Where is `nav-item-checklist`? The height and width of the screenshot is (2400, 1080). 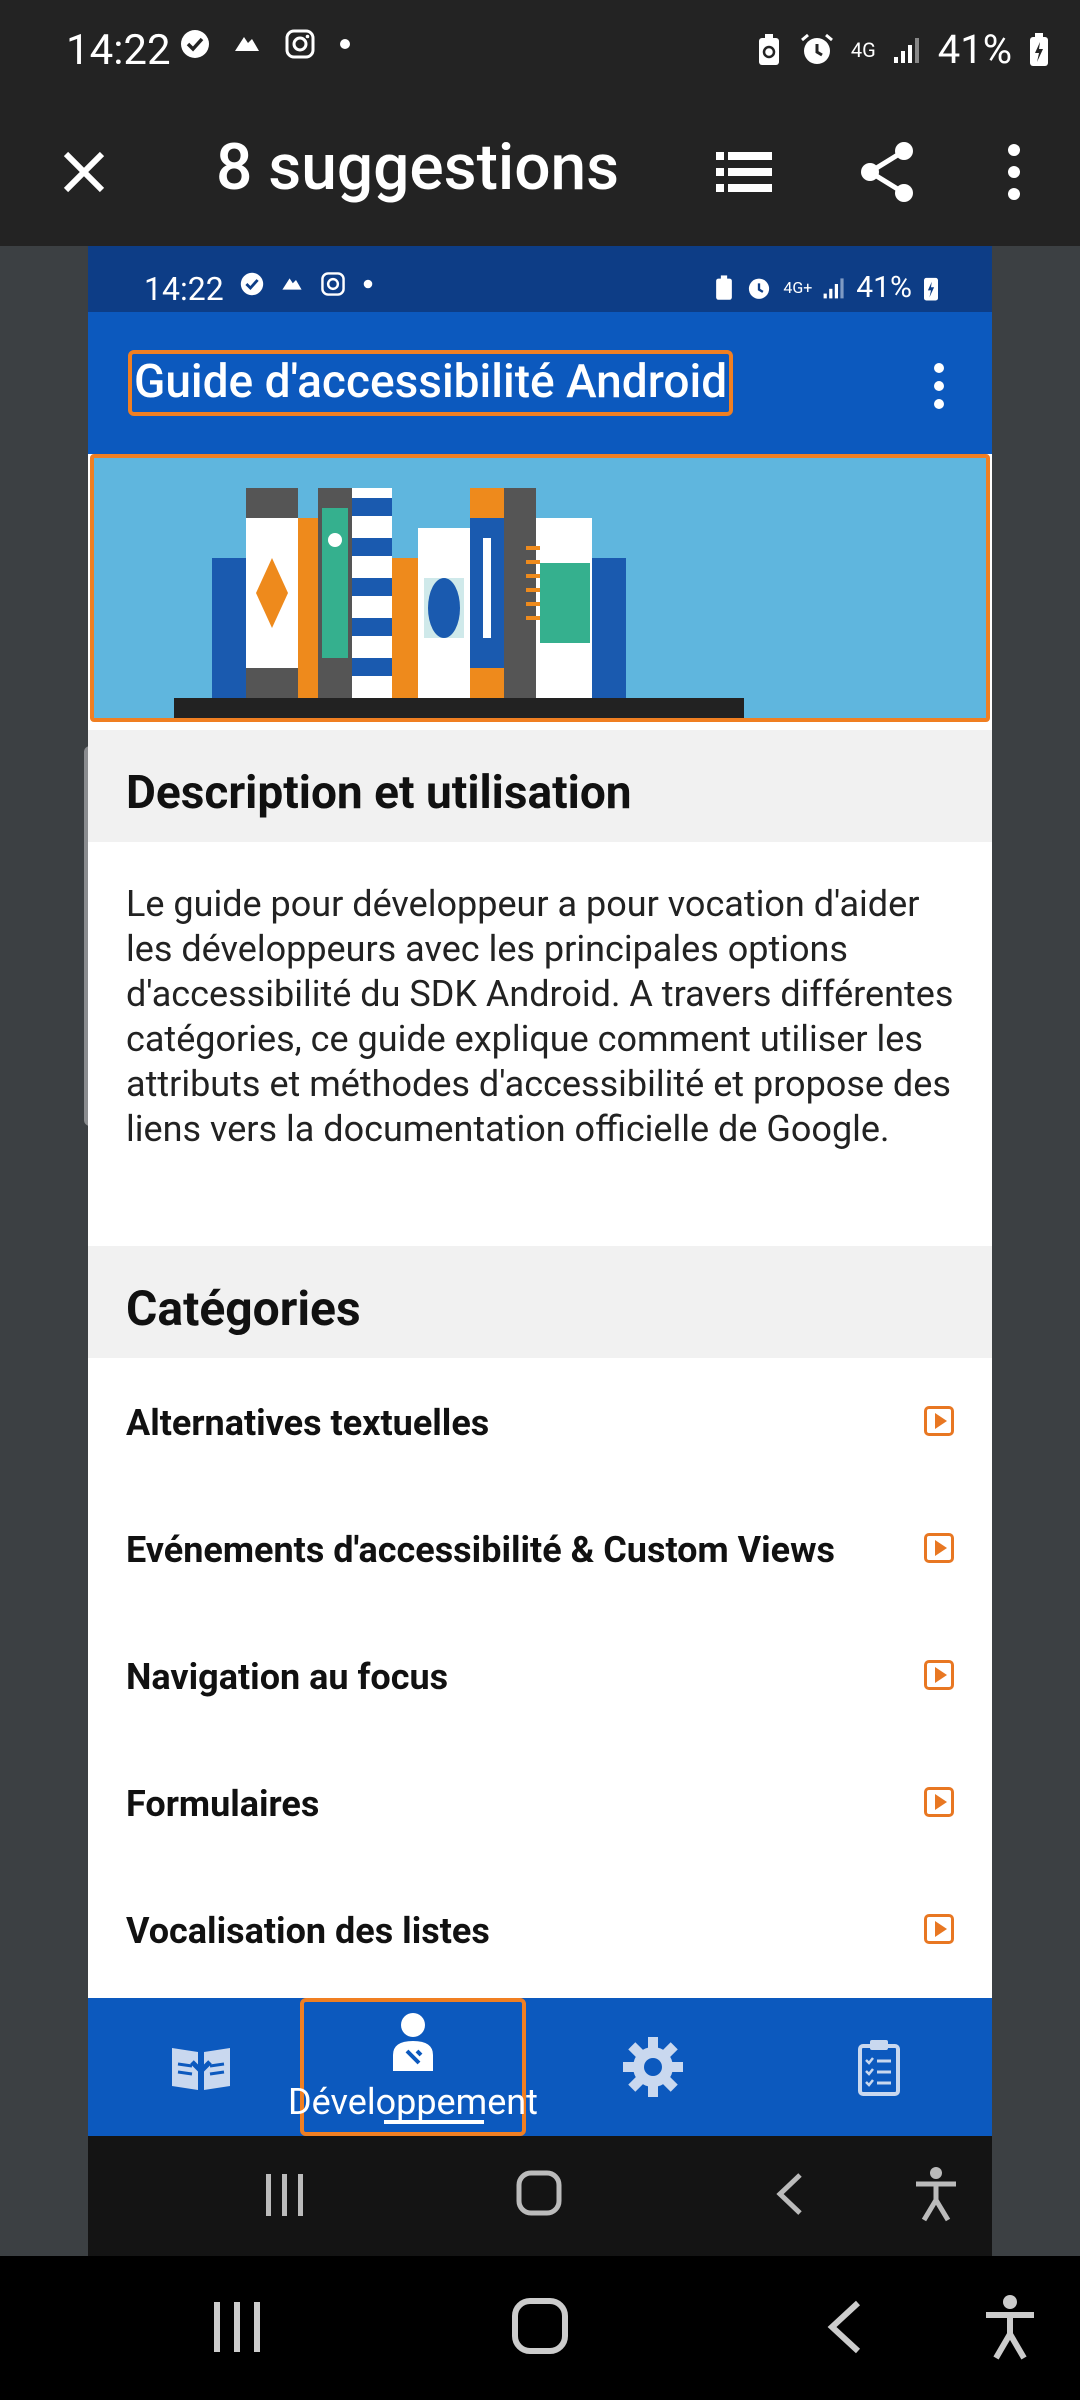
nav-item-checklist is located at coordinates (879, 2067).